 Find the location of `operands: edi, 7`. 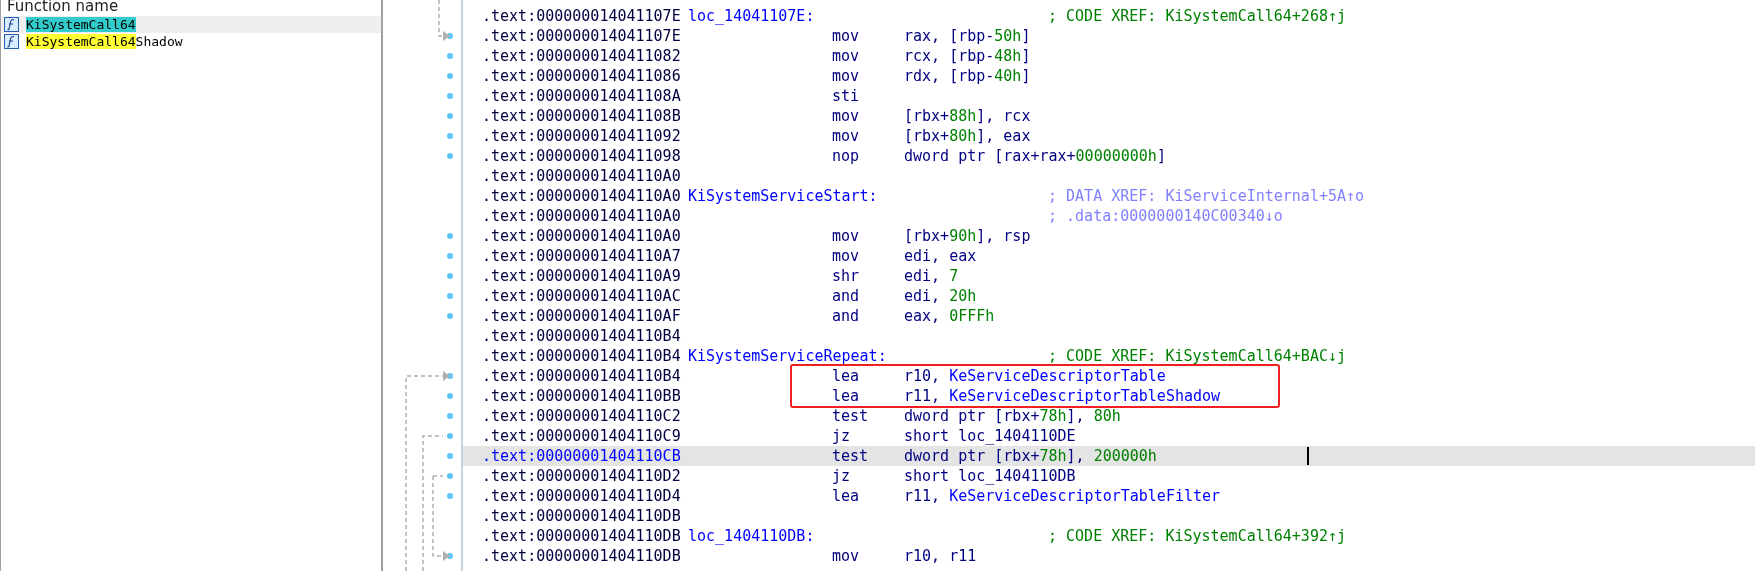

operands: edi, 7 is located at coordinates (931, 276).